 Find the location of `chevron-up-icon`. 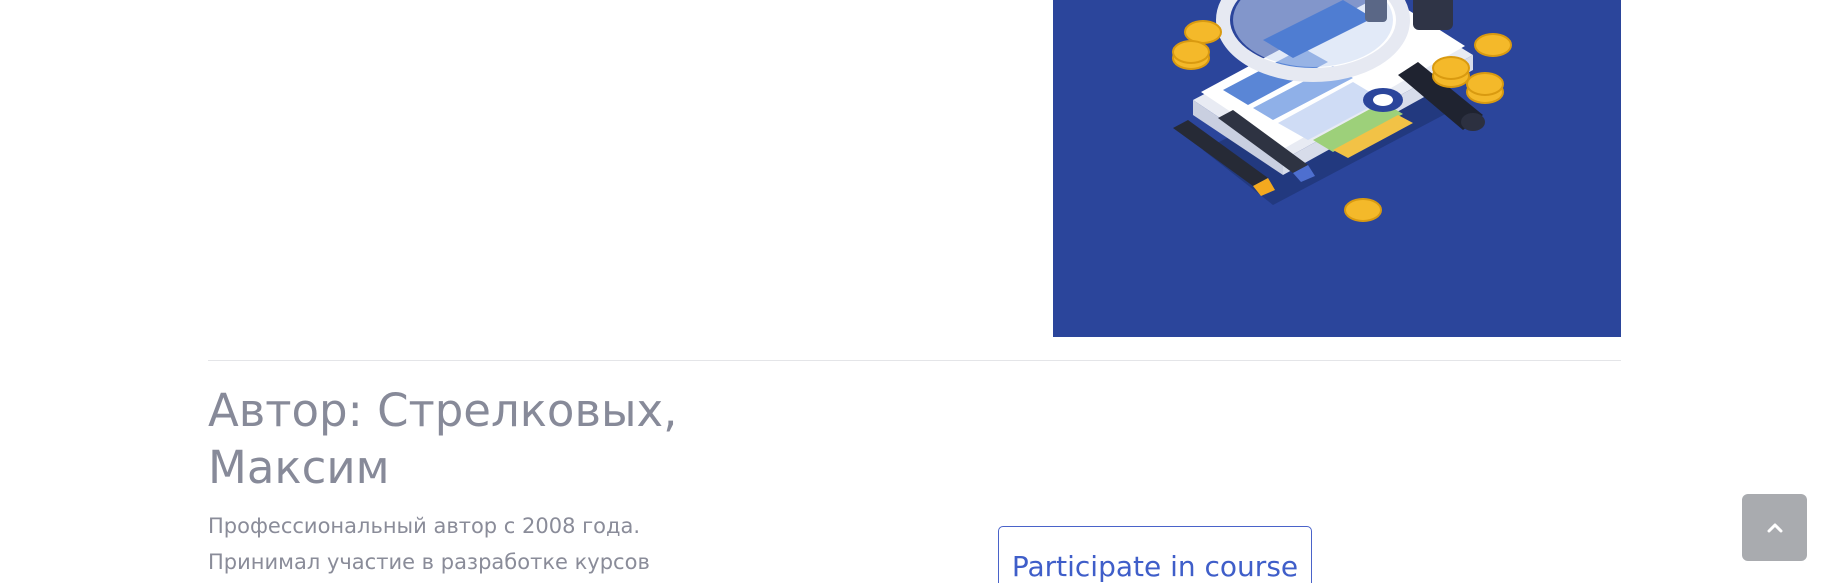

chevron-up-icon is located at coordinates (1774, 527).